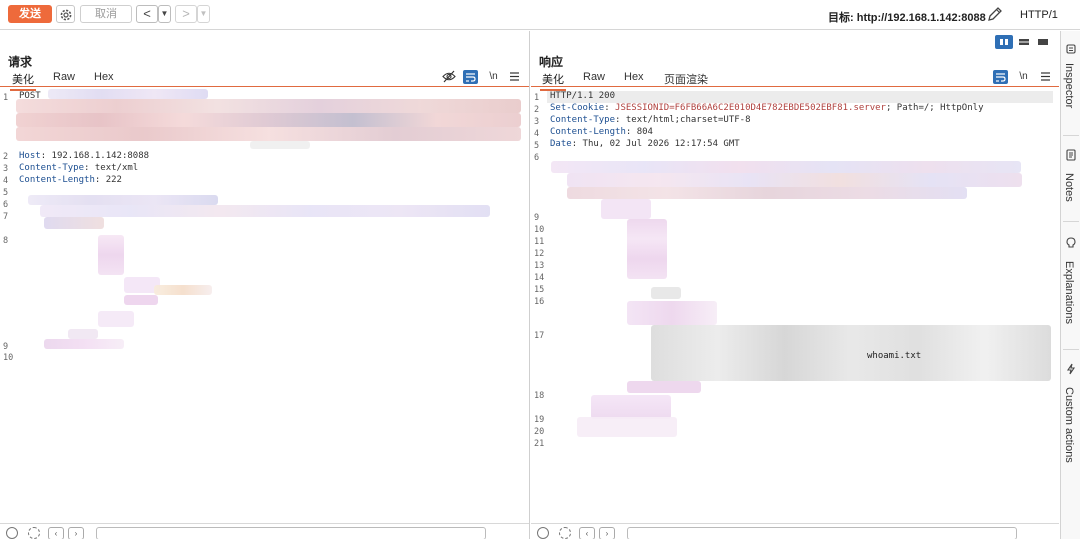  Describe the element at coordinates (561, 144) in the screenshot. I see `header-name: Date` at that location.